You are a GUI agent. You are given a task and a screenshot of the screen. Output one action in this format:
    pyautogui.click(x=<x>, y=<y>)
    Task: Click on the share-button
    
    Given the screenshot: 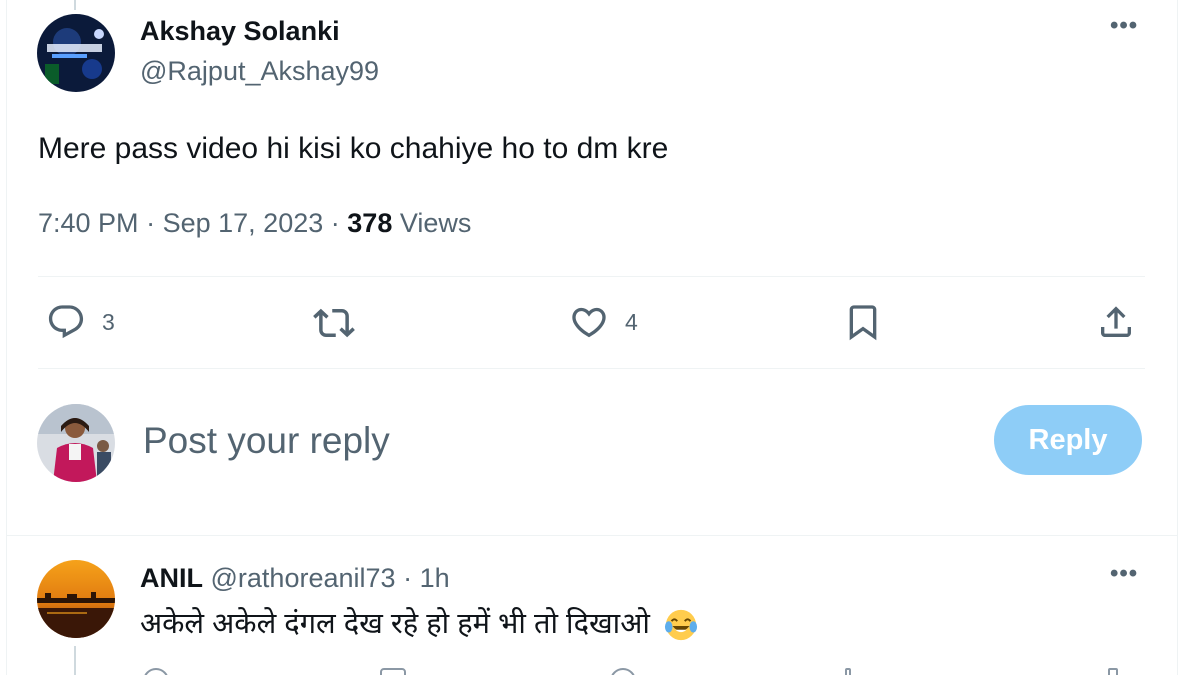 What is the action you would take?
    pyautogui.click(x=1116, y=322)
    